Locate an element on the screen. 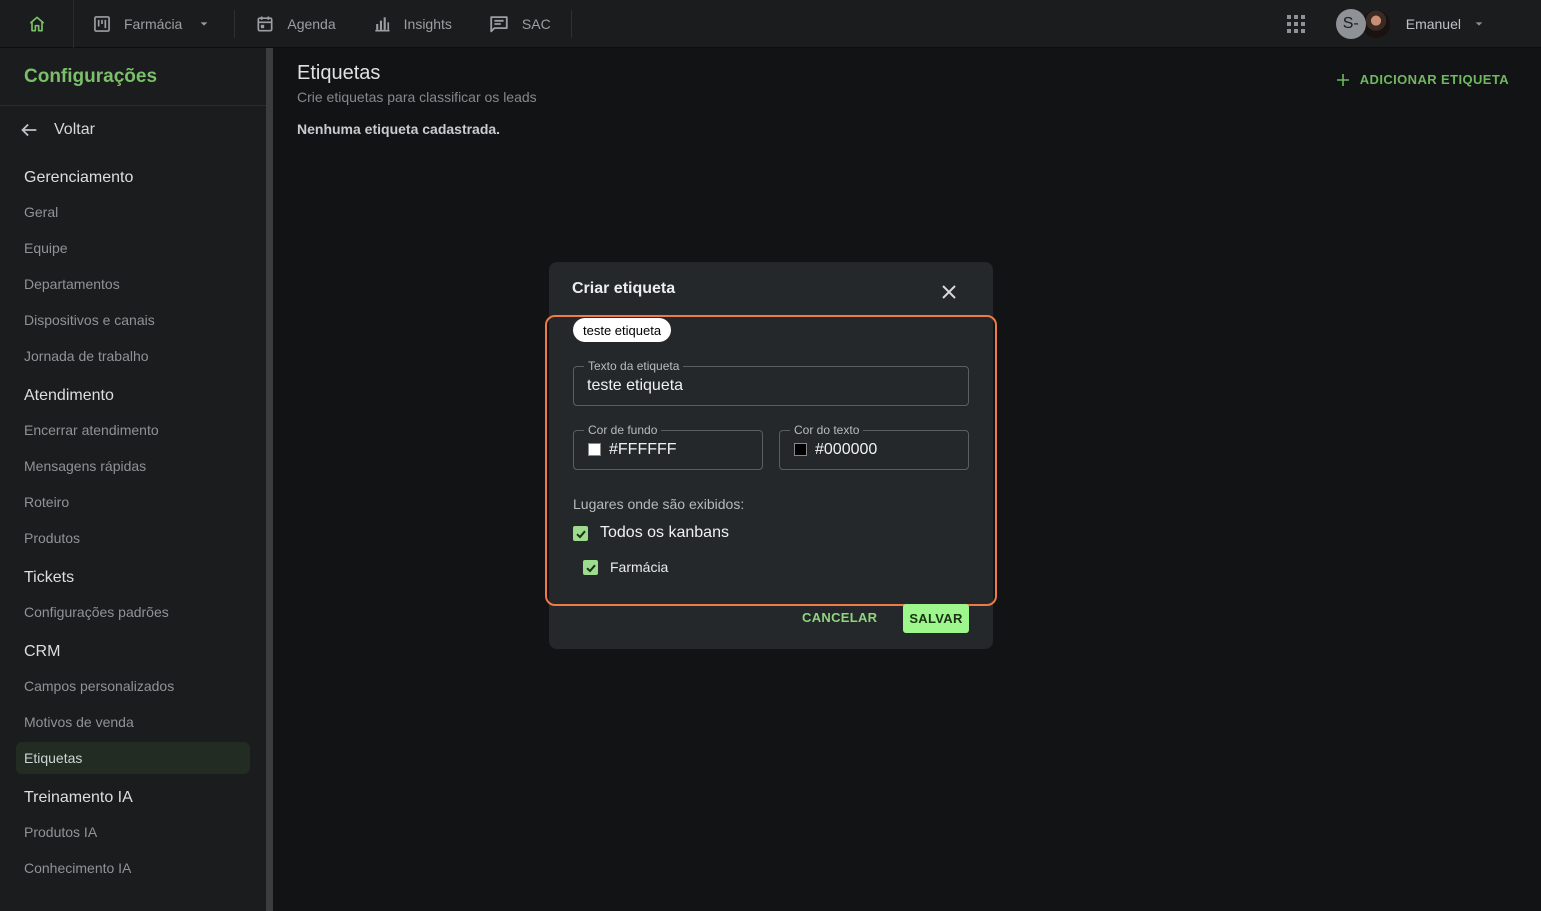 The height and width of the screenshot is (911, 1541). checkbox-farmacia-label: Farmácia is located at coordinates (639, 567).